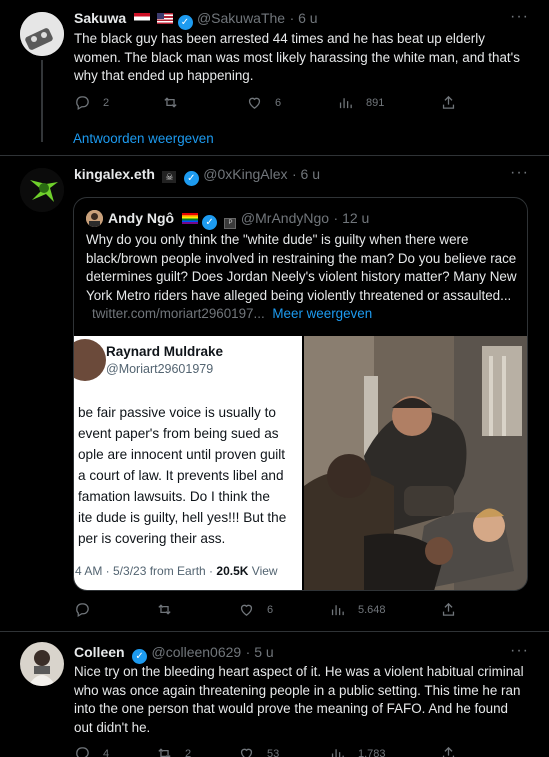 The width and height of the screenshot is (549, 757). What do you see at coordinates (178, 433) in the screenshot?
I see `embedded-text-line: event paper's from being sued as` at bounding box center [178, 433].